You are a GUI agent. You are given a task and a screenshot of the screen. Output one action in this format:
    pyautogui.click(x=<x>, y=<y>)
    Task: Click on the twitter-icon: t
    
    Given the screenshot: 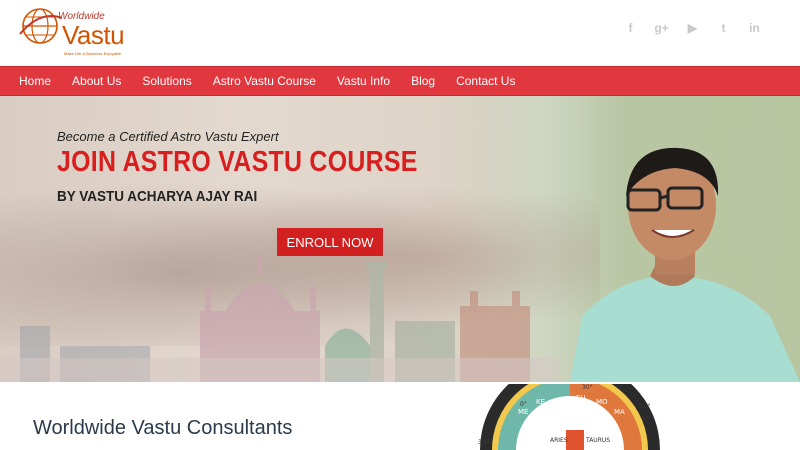 What is the action you would take?
    pyautogui.click(x=723, y=28)
    